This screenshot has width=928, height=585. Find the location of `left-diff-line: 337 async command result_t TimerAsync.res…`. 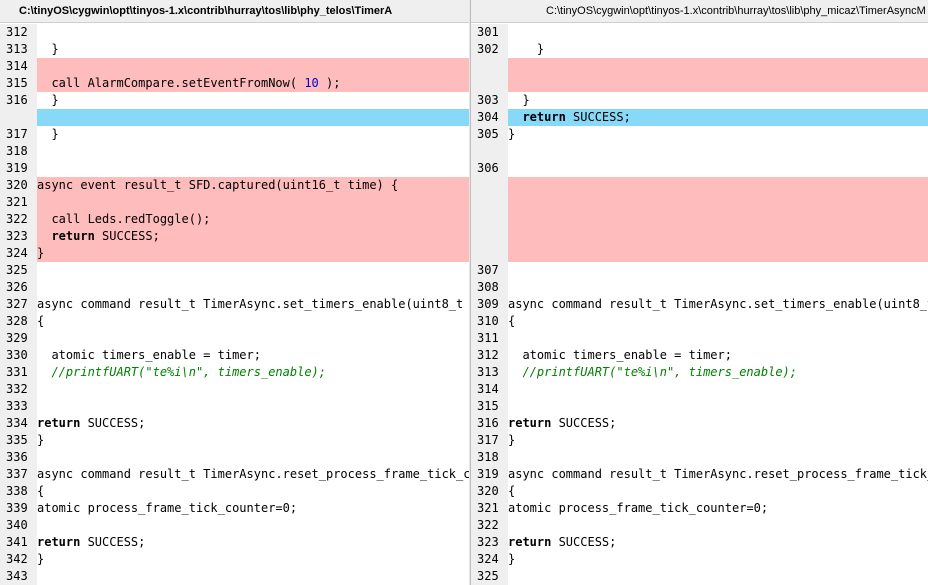

left-diff-line: 337 async command result_t TimerAsync.res… is located at coordinates (234, 474).